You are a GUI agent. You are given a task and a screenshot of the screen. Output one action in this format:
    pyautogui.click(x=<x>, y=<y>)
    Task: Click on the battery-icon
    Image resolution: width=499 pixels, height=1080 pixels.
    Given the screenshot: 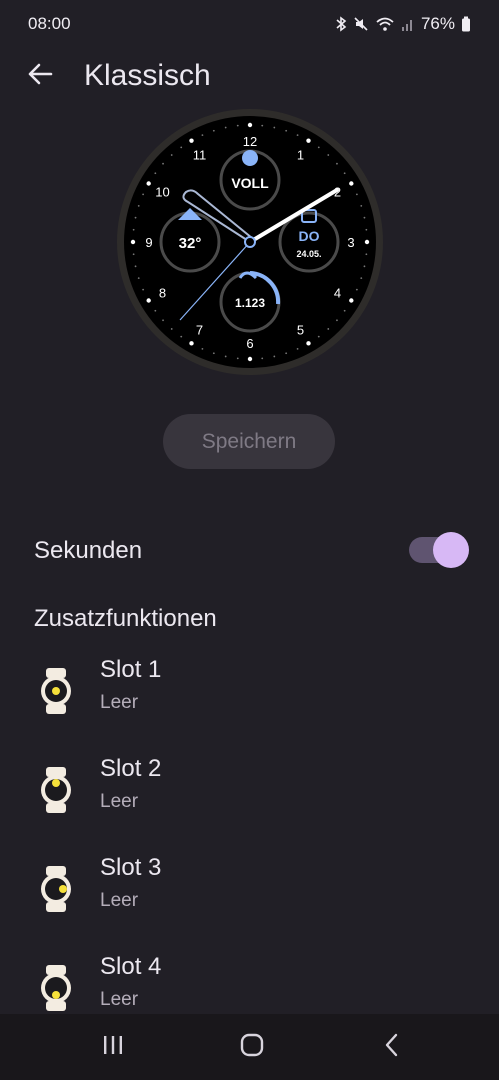 What is the action you would take?
    pyautogui.click(x=466, y=24)
    